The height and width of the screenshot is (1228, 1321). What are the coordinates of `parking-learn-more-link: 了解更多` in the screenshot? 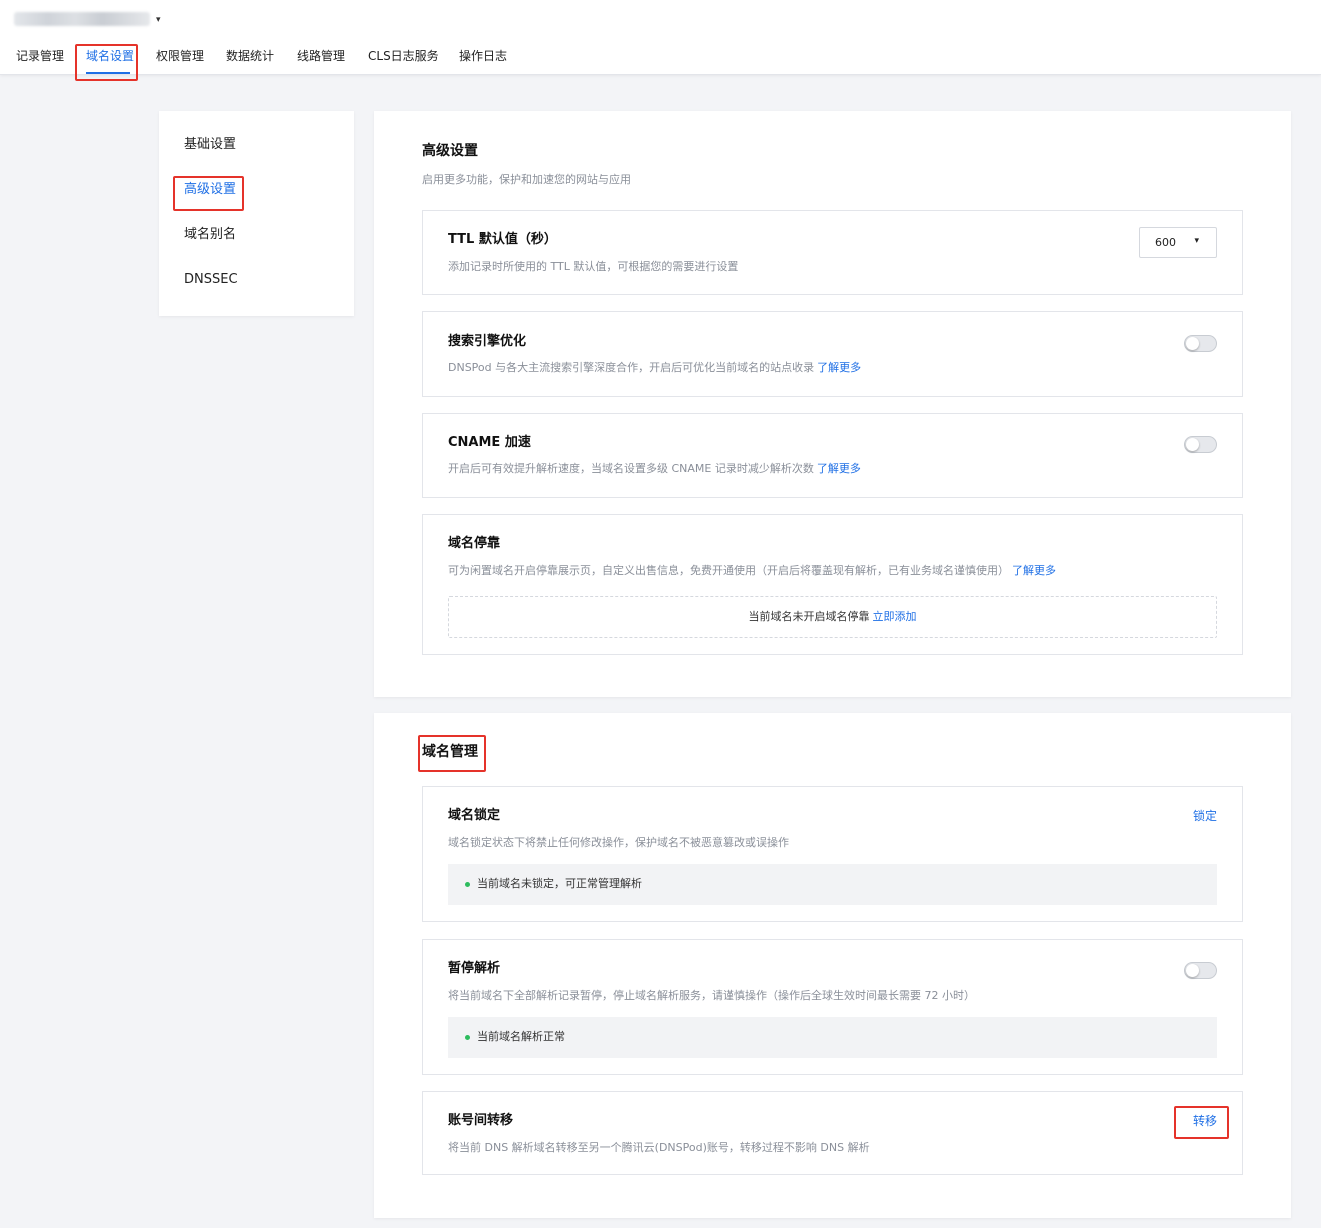 It's located at (1034, 570).